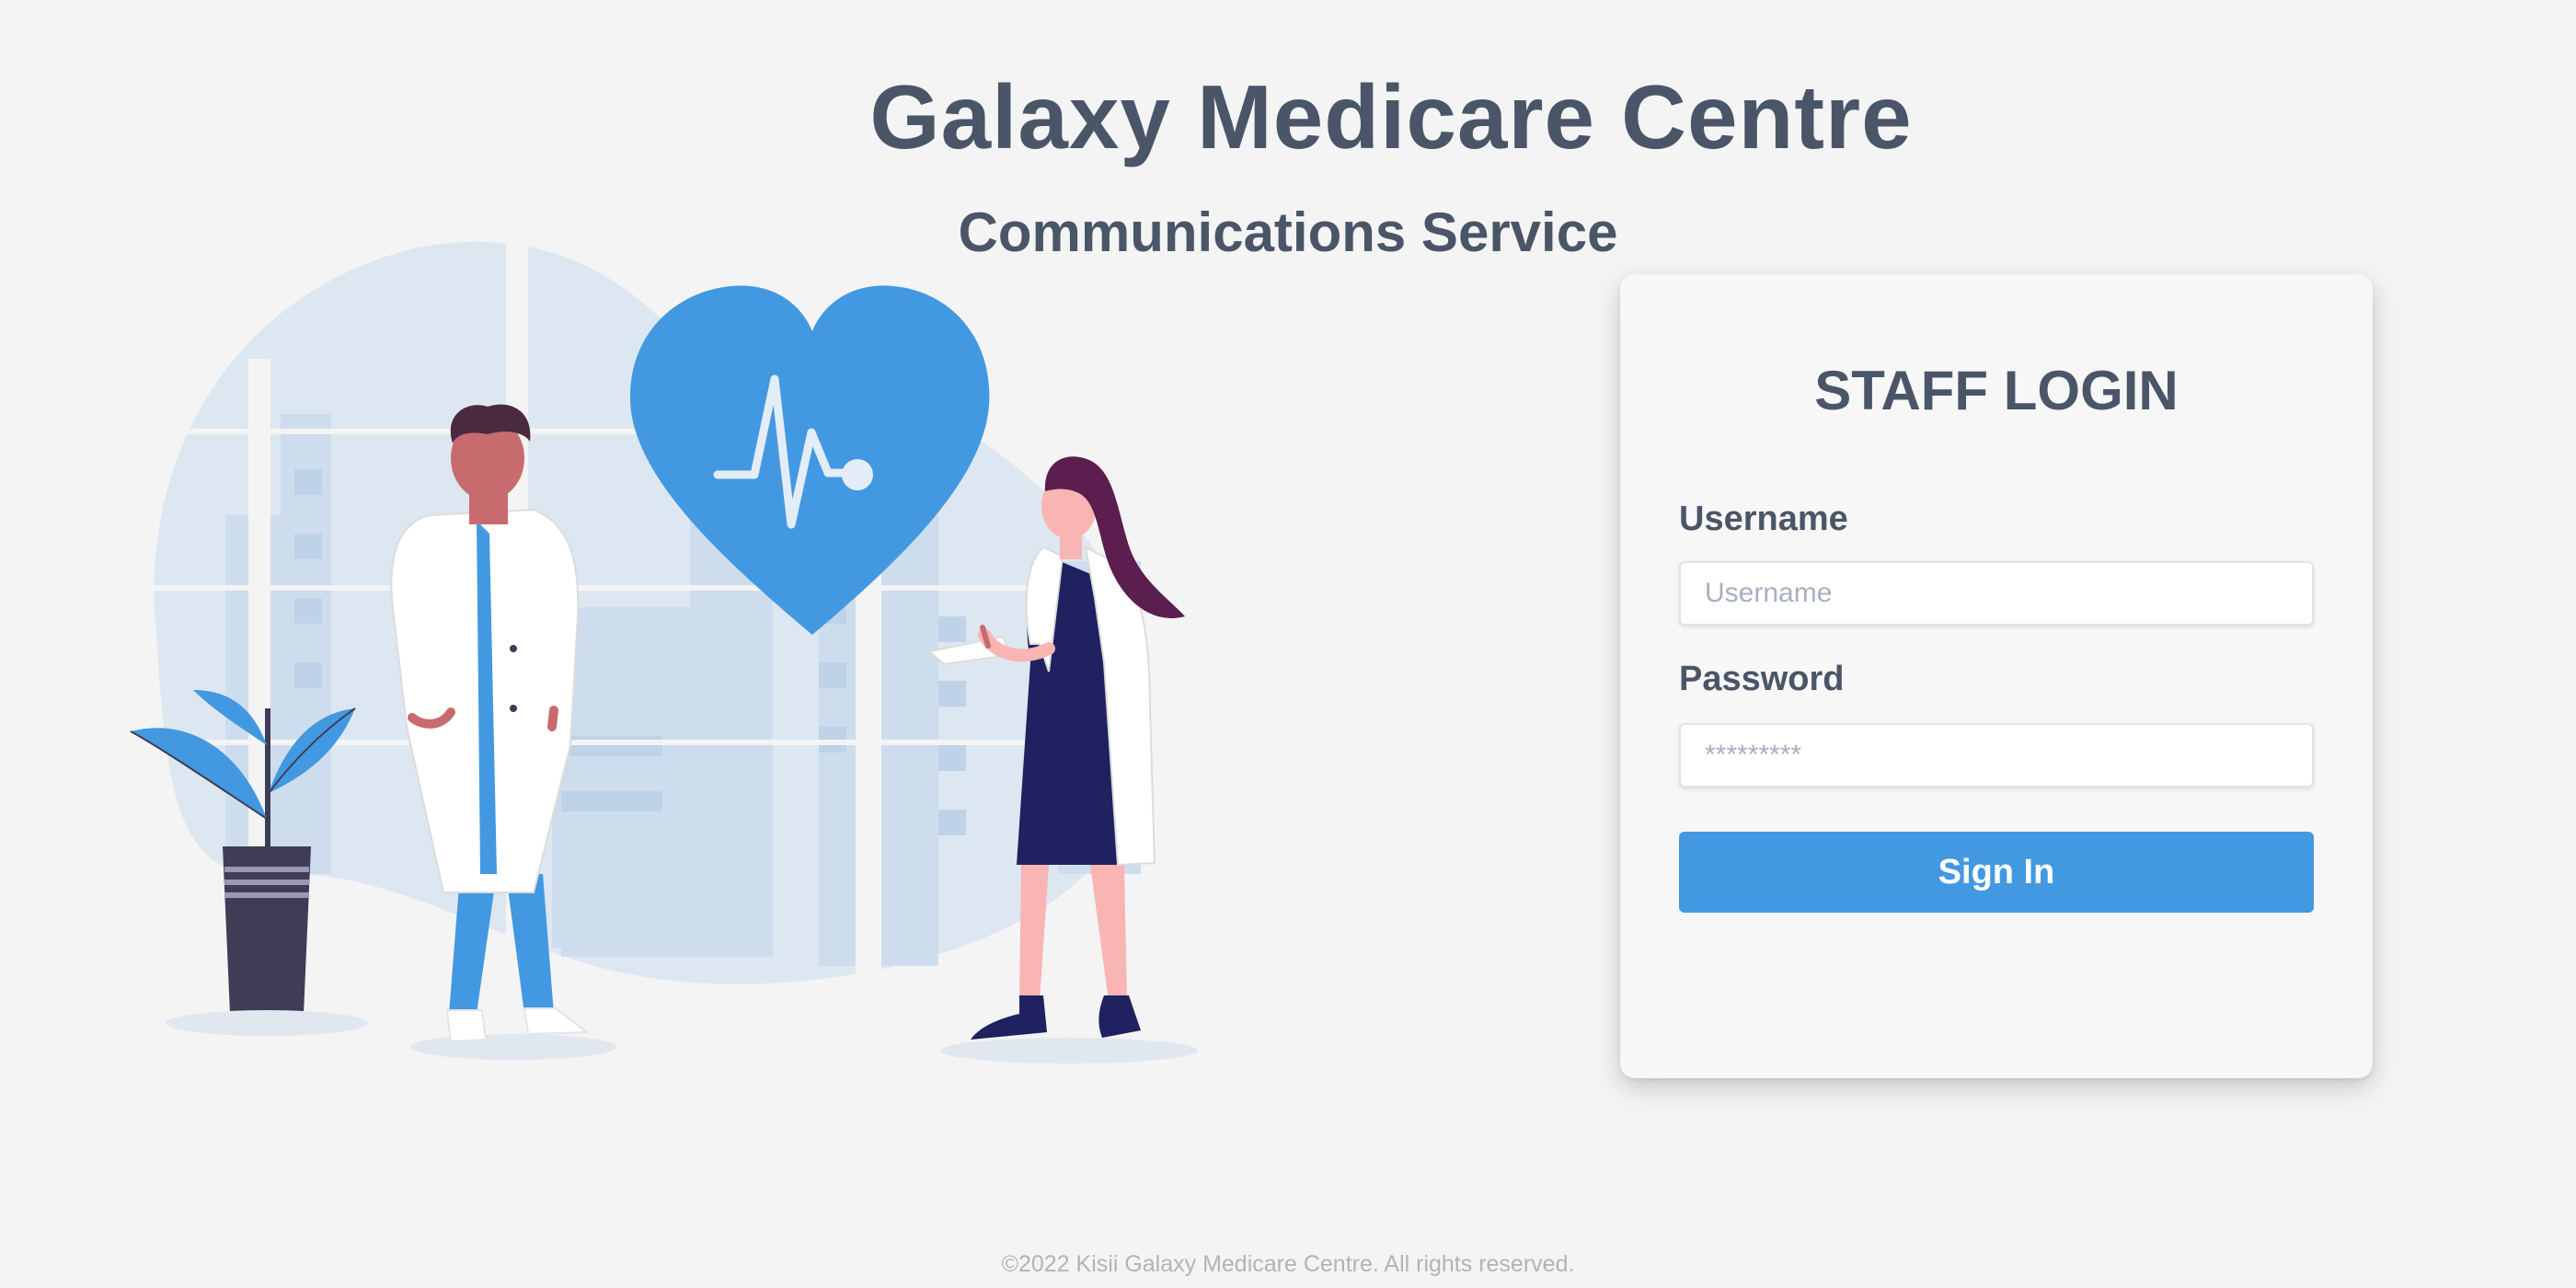 The width and height of the screenshot is (2576, 1288). I want to click on page-title: Galaxy Medicare Centre, so click(1391, 116).